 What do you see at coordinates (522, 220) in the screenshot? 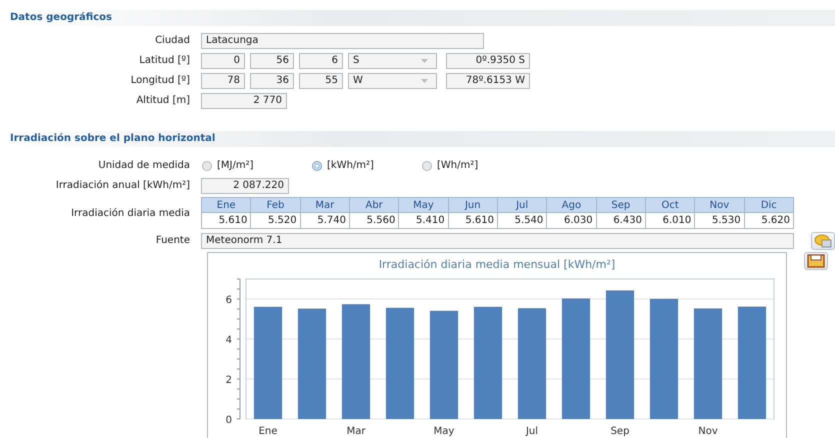
I see `table-cell: 5.540` at bounding box center [522, 220].